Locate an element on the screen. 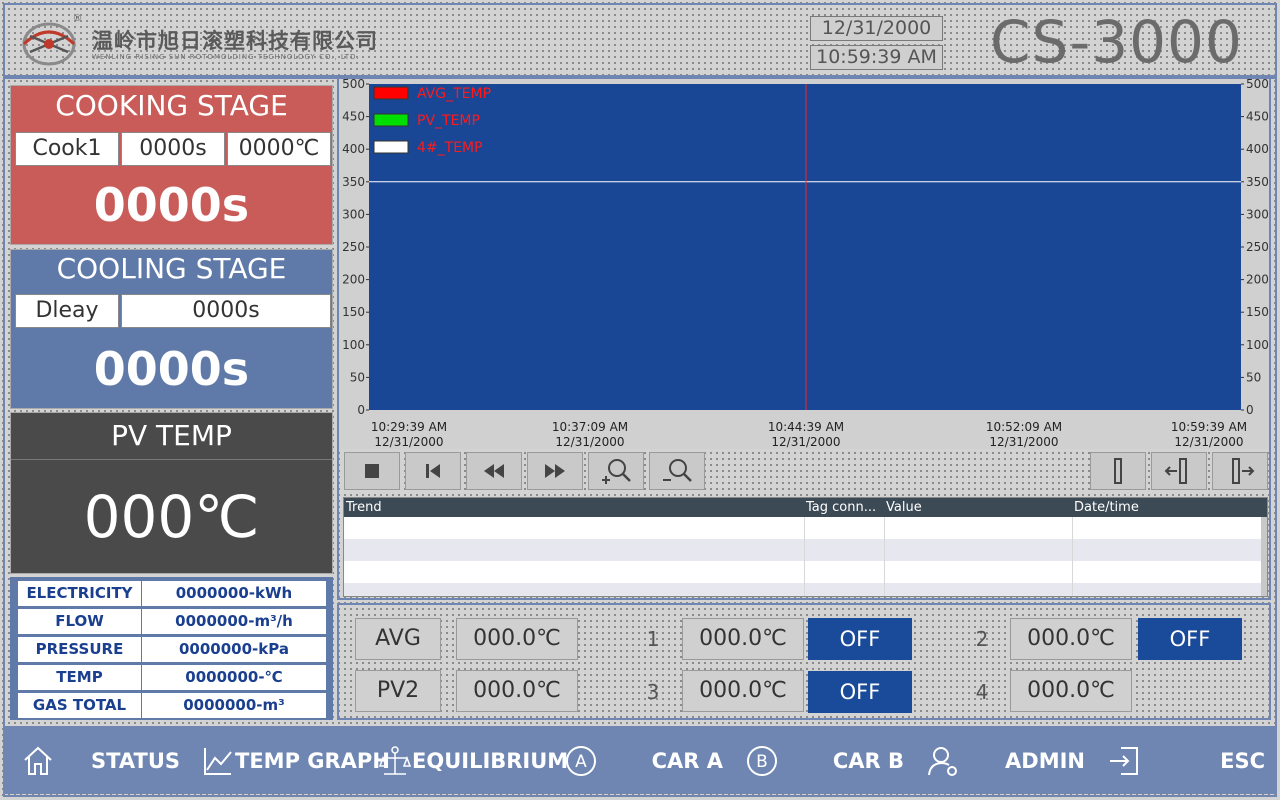  channel-1-toggle-button: OFF is located at coordinates (860, 639).